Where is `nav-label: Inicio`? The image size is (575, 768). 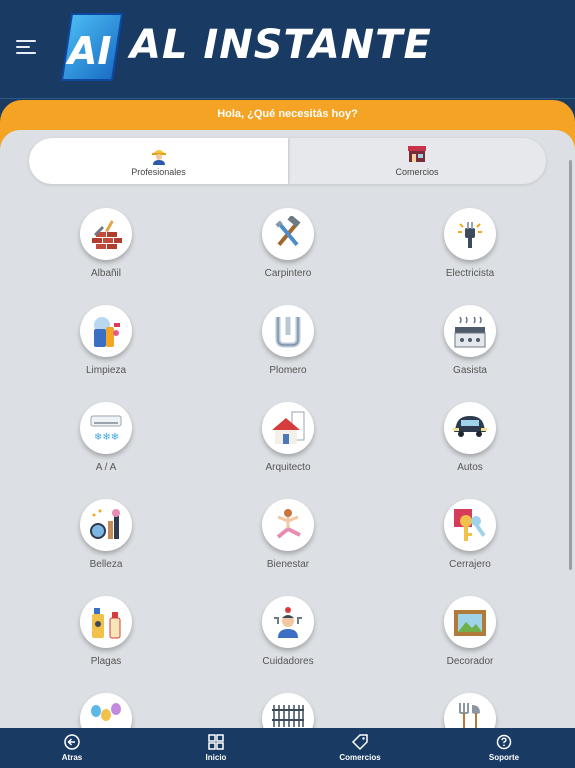 nav-label: Inicio is located at coordinates (216, 757).